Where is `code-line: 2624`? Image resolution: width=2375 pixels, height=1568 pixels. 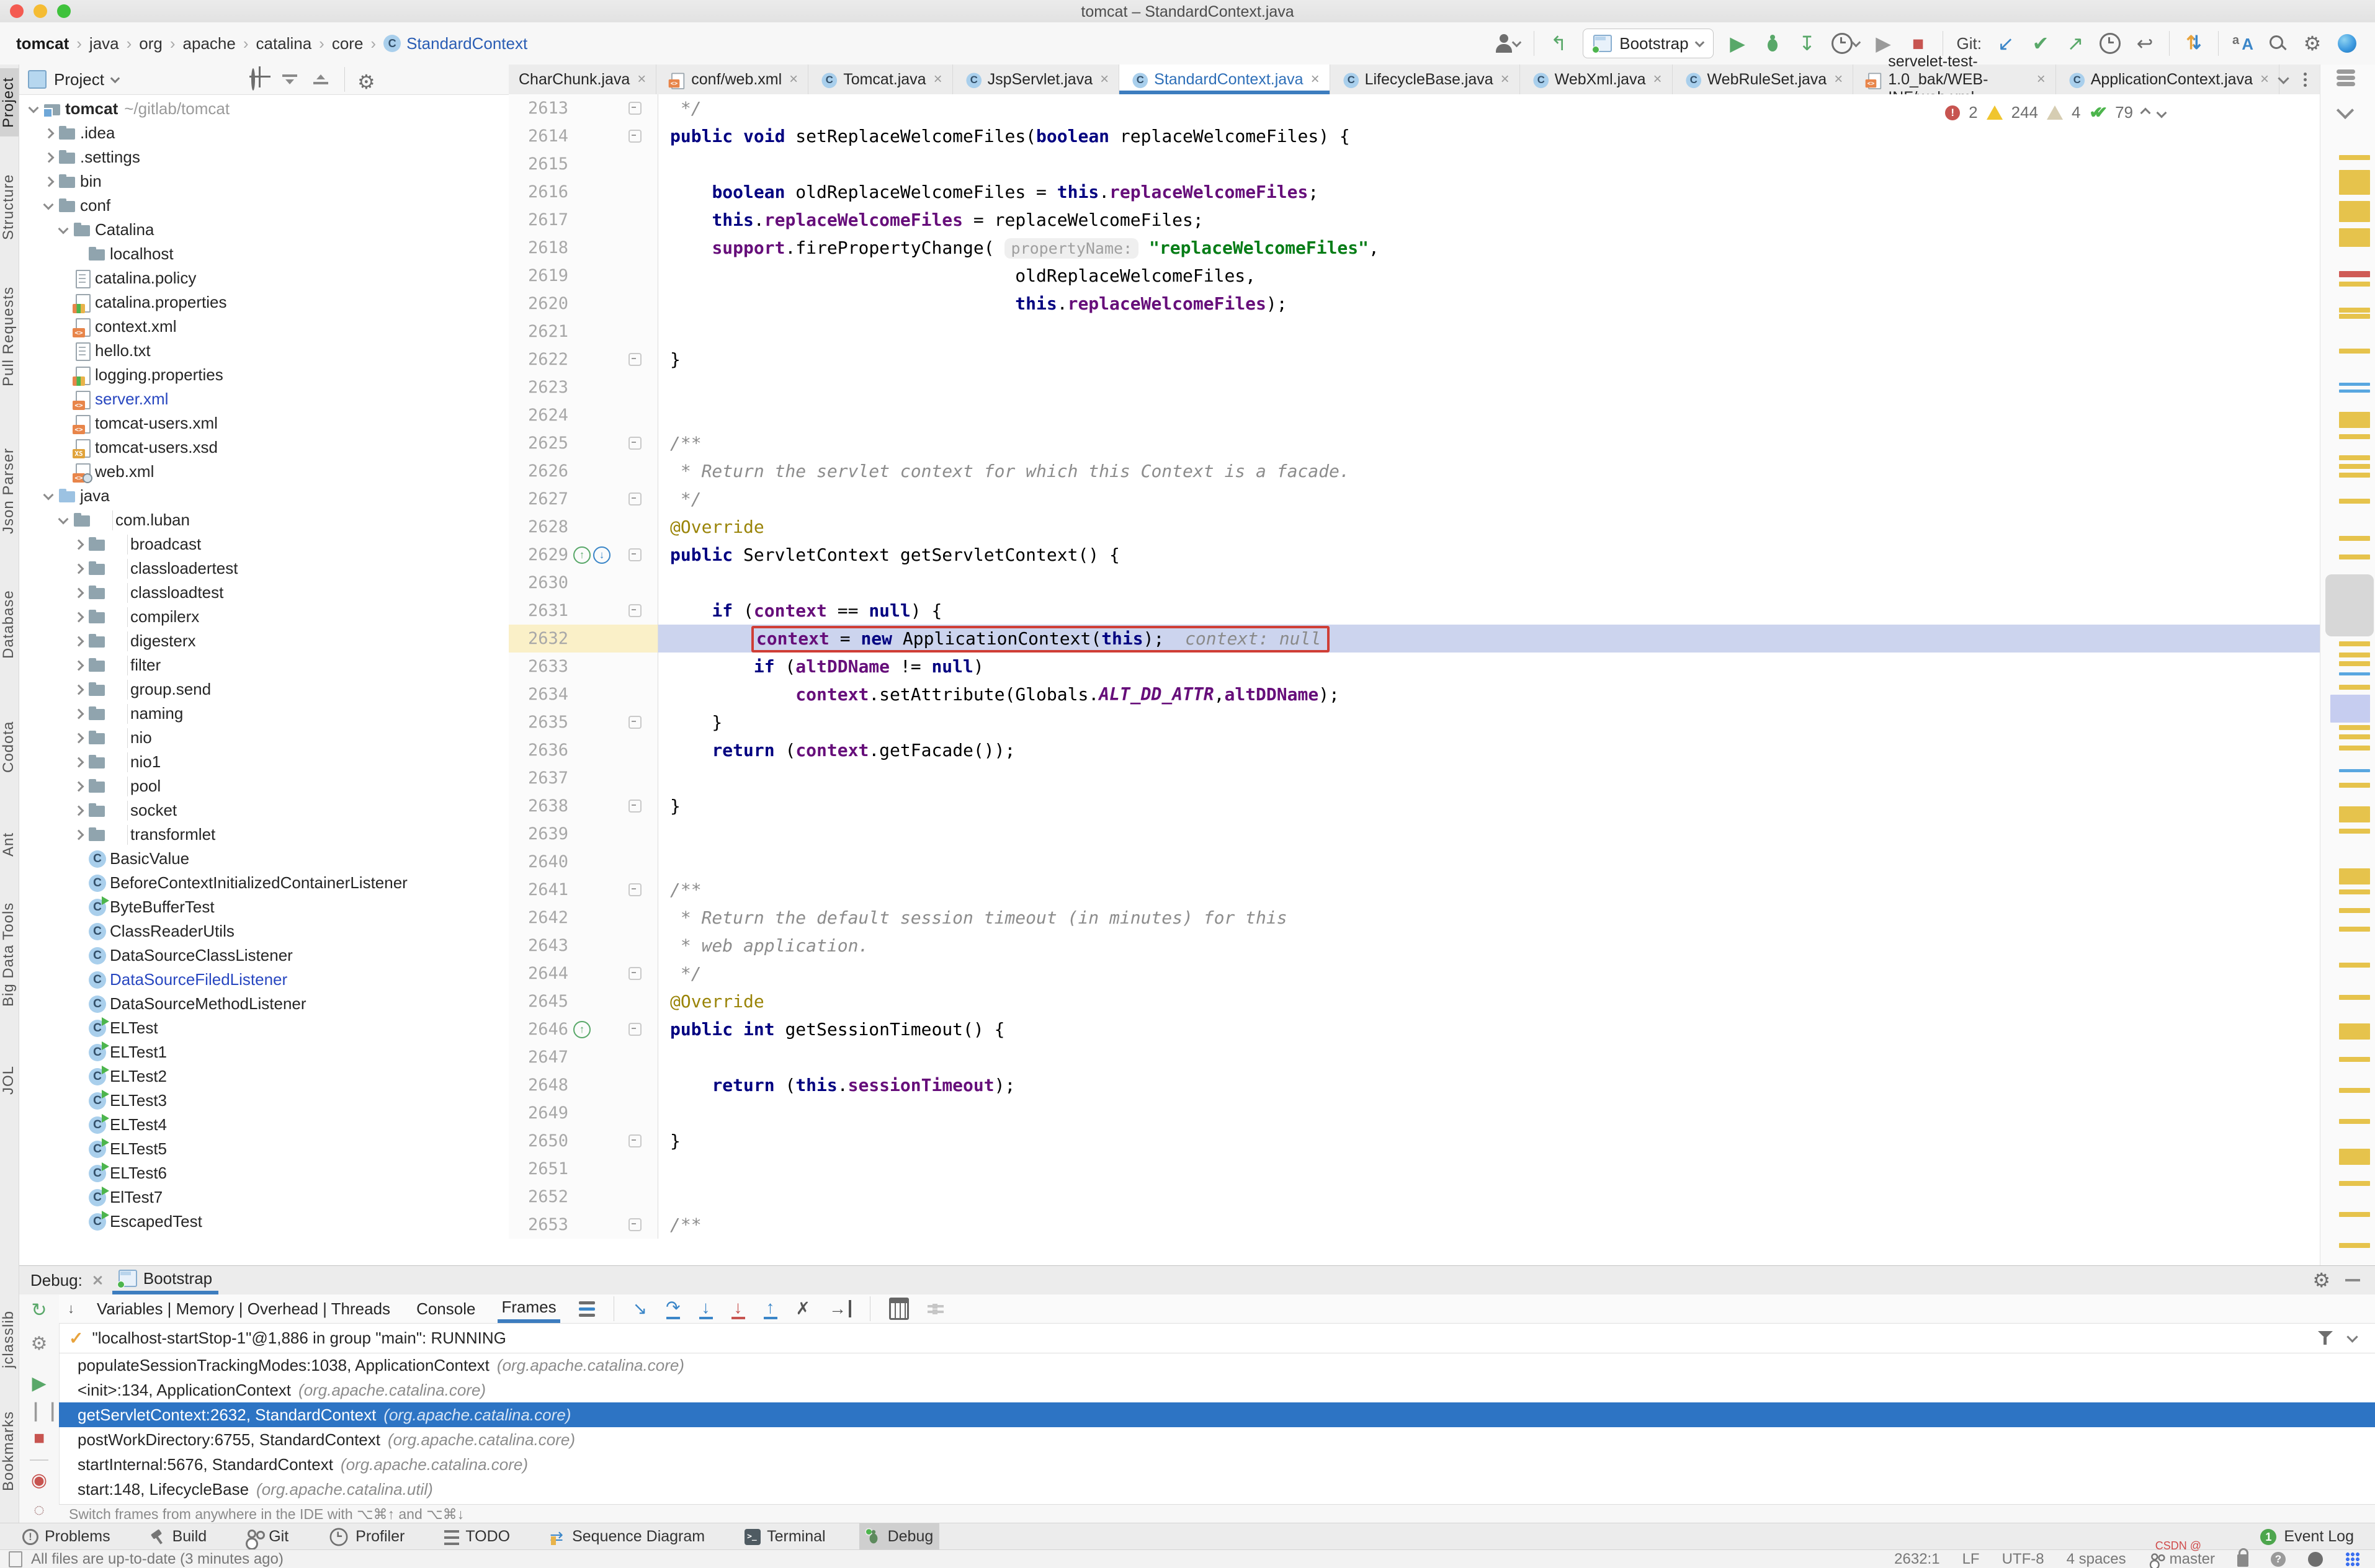
code-line: 2624 is located at coordinates (1414, 415).